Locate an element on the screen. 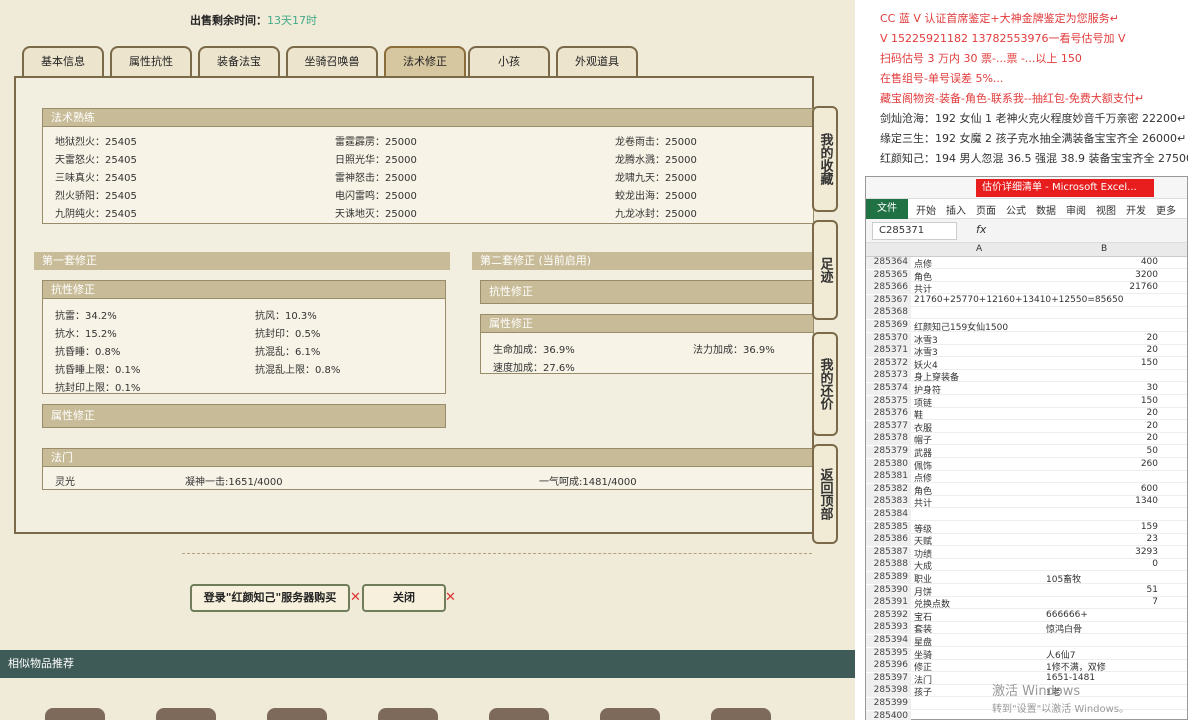 The width and height of the screenshot is (1188, 720). ribbon-tab: 公式 is located at coordinates (1016, 209).